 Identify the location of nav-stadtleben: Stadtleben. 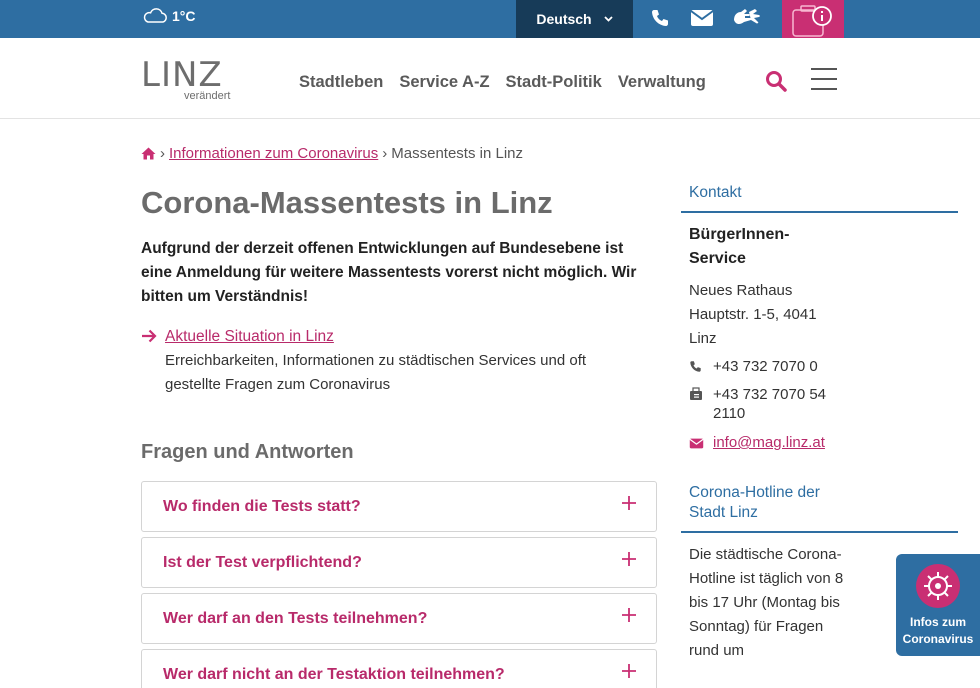
(341, 82).